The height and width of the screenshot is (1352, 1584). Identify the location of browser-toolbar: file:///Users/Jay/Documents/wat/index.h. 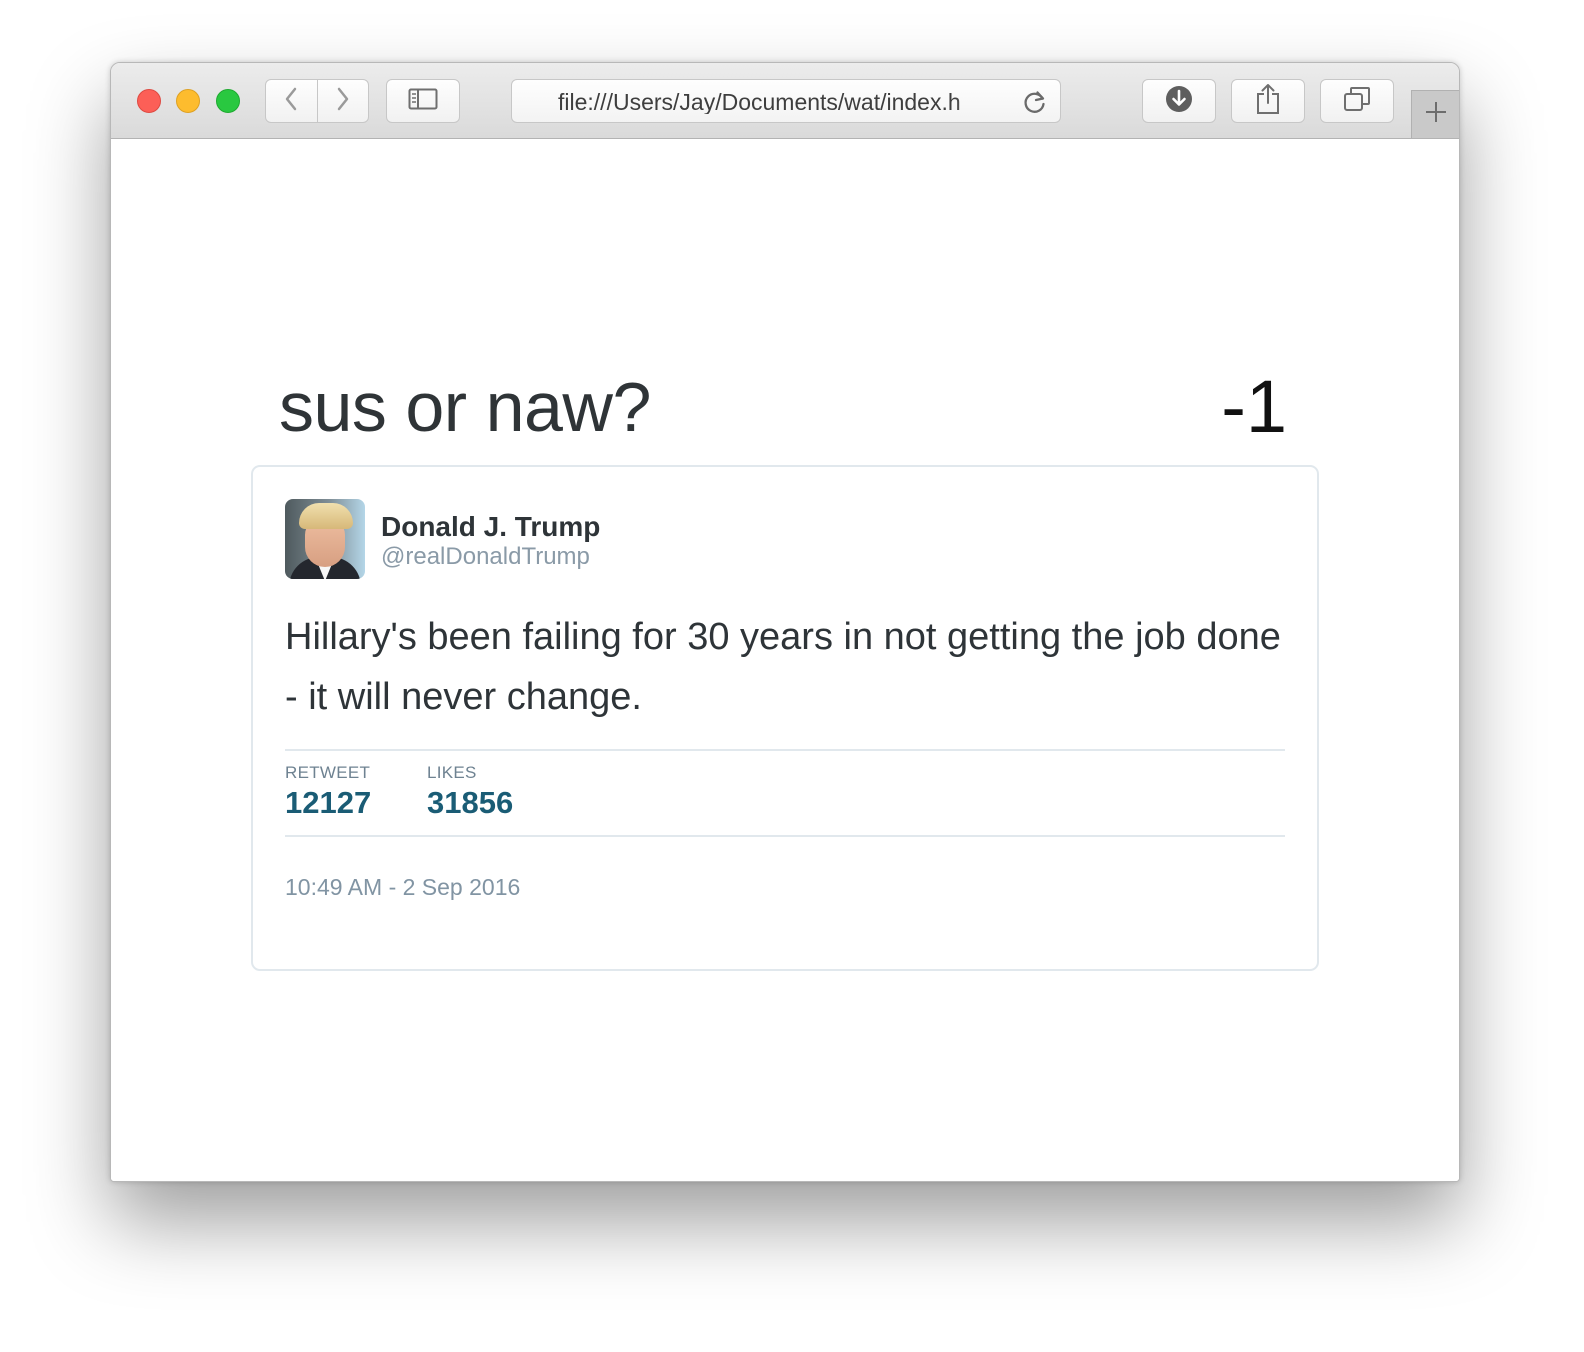
(785, 101).